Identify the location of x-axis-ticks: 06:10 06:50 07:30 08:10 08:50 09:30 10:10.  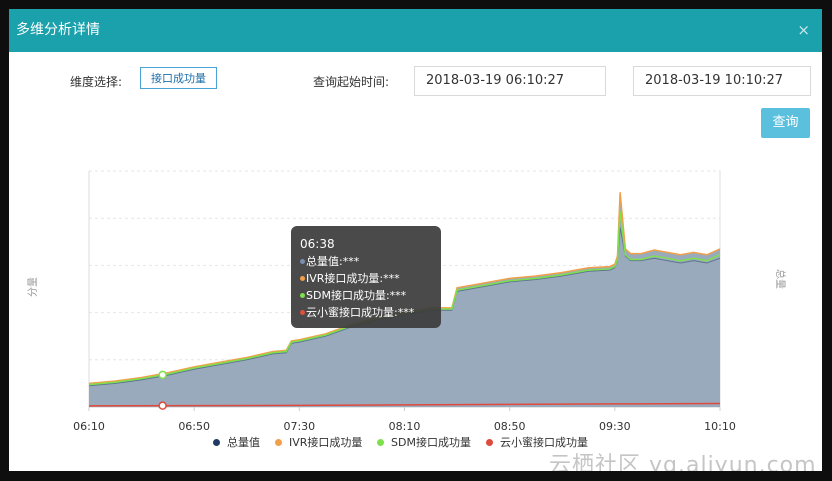
(404, 420).